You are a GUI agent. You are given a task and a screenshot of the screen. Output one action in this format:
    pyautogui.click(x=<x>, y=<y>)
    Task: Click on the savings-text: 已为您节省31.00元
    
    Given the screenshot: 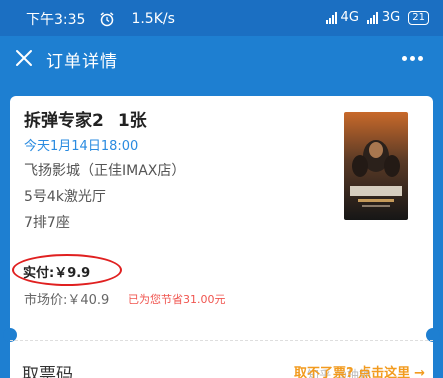 What is the action you would take?
    pyautogui.click(x=177, y=299)
    